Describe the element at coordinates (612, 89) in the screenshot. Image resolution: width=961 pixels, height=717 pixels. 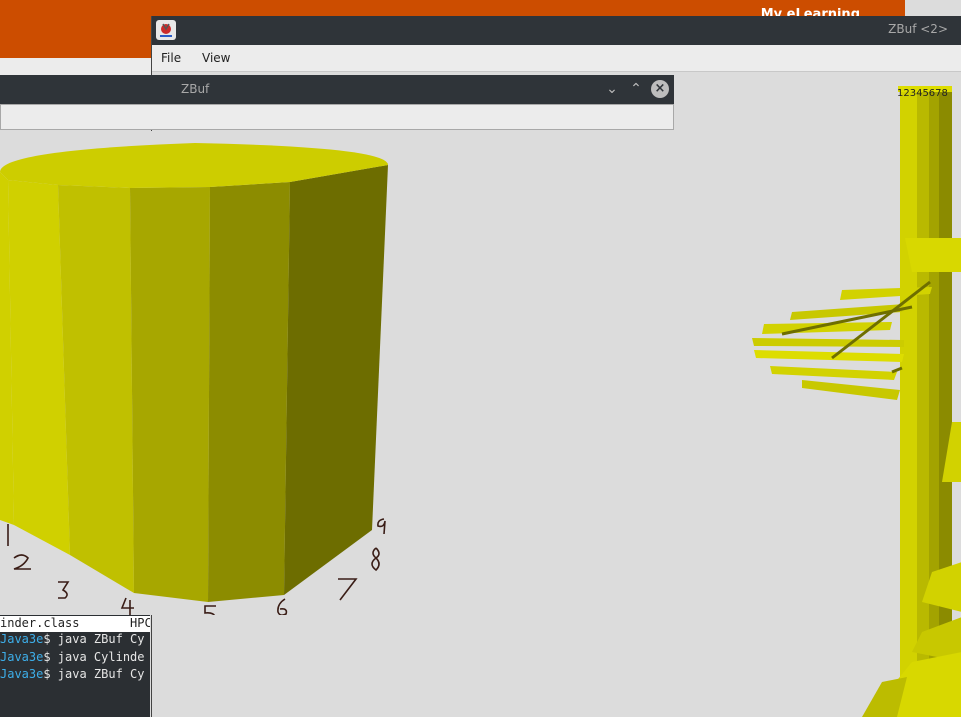
I see `minimize-icon: ⌄` at that location.